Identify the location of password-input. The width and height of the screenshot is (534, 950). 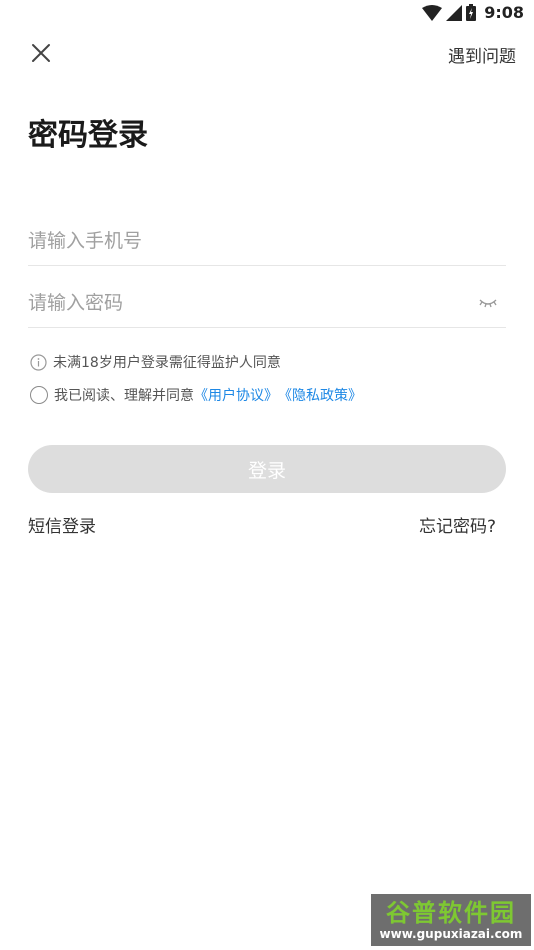
(267, 302).